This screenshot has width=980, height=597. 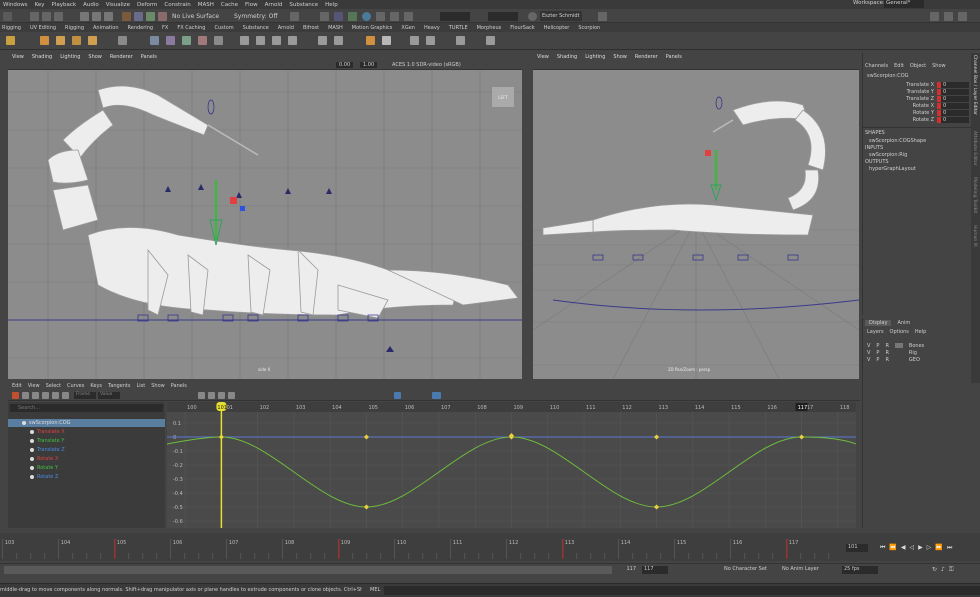 What do you see at coordinates (920, 119) in the screenshot?
I see `attr-row: Rotate Z 0` at bounding box center [920, 119].